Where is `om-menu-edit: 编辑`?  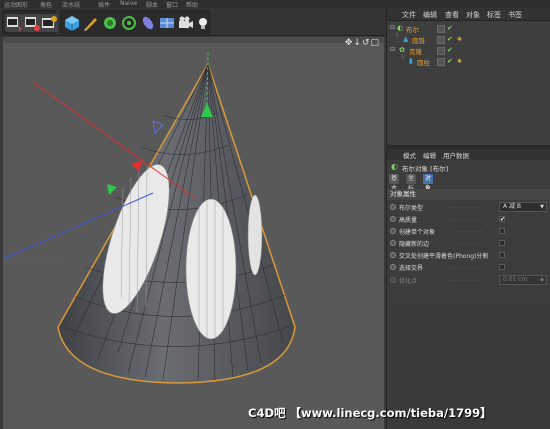
om-menu-edit: 编辑 is located at coordinates (430, 15).